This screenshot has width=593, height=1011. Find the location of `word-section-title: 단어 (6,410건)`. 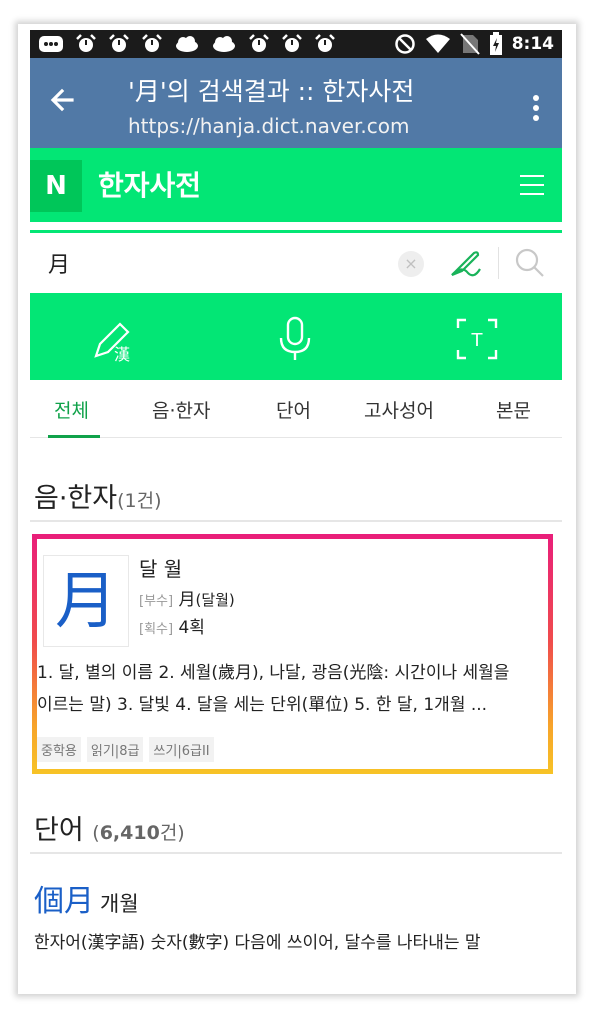

word-section-title: 단어 (6,410건) is located at coordinates (109, 827).